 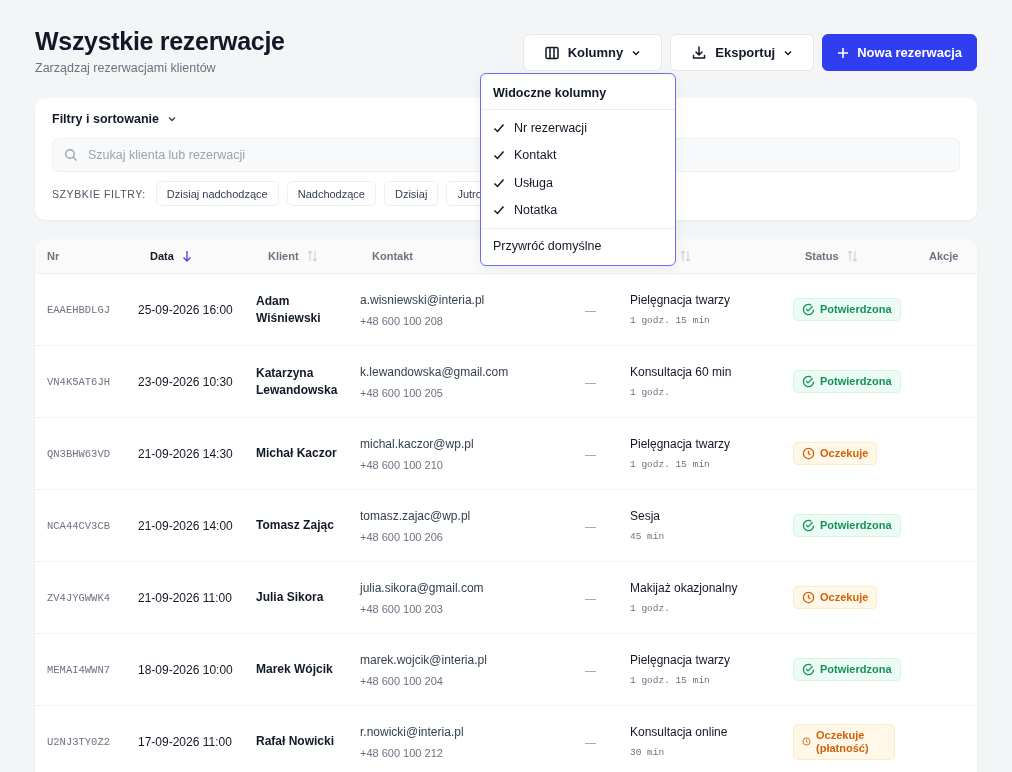 What do you see at coordinates (295, 741) in the screenshot?
I see `client-name: Rafał Nowicki` at bounding box center [295, 741].